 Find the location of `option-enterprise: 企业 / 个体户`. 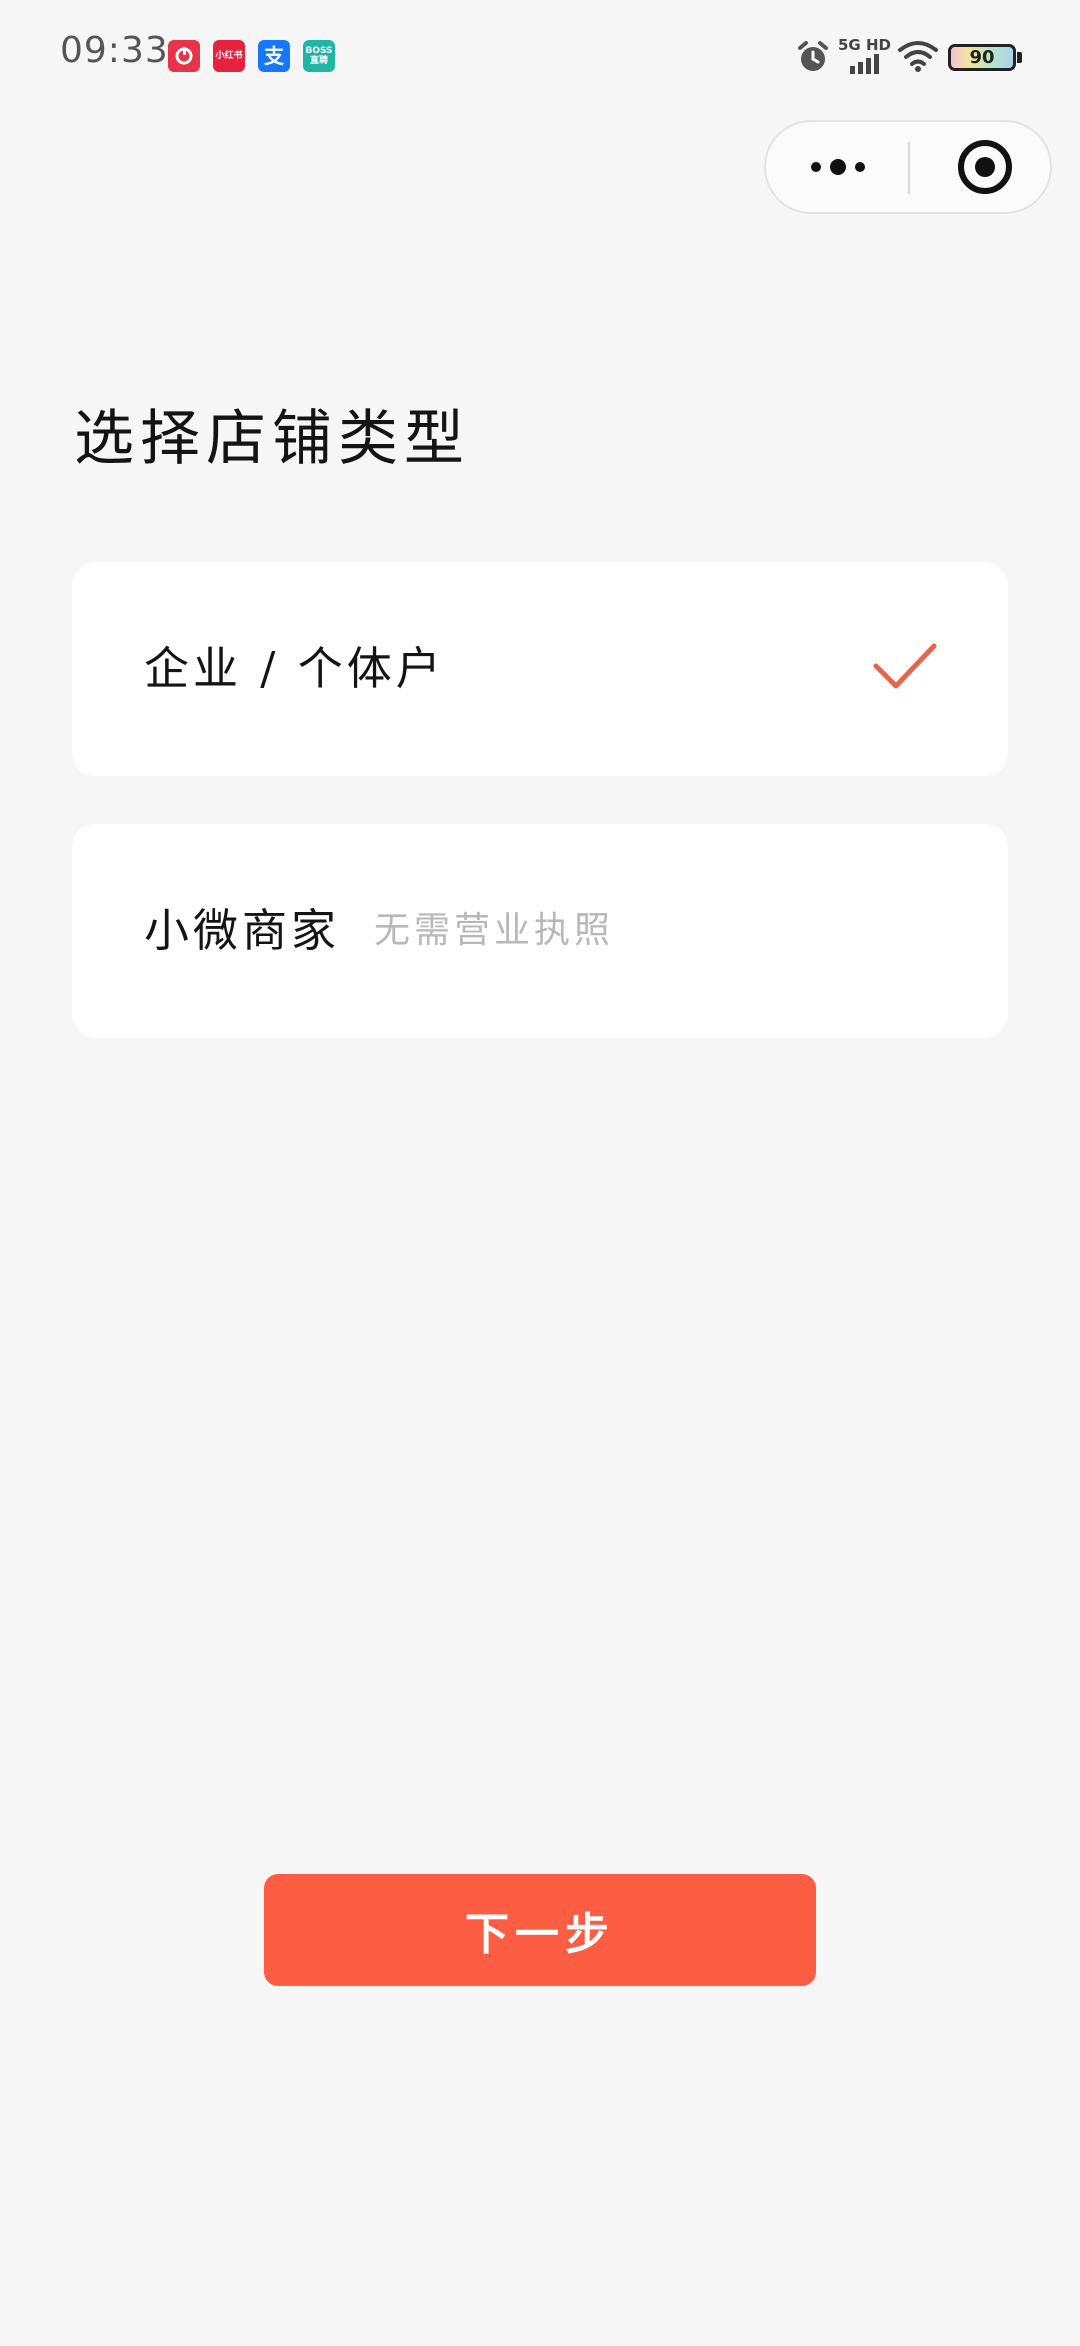

option-enterprise: 企业 / 个体户 is located at coordinates (540, 669).